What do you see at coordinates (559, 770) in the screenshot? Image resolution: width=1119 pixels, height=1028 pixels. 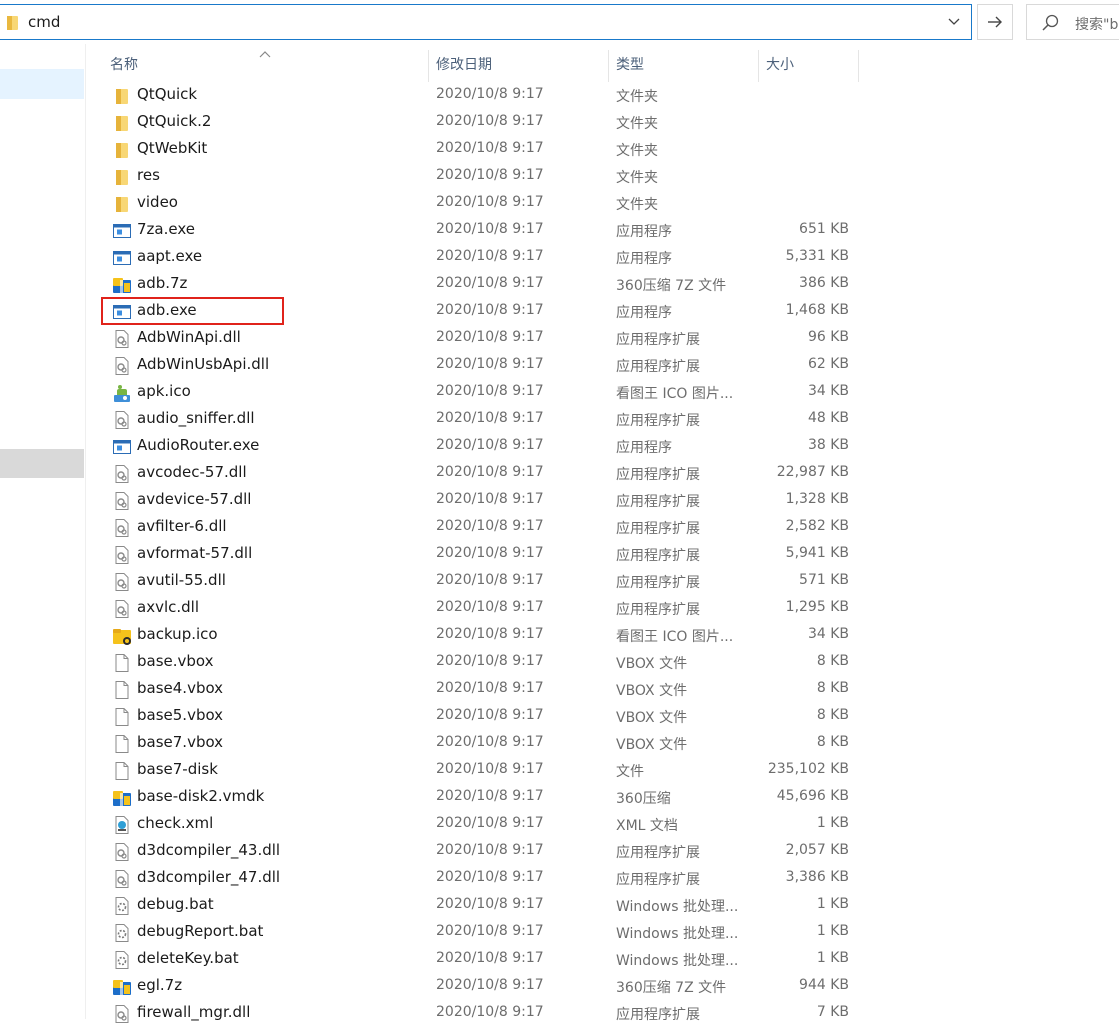 I see `file-row: base7-disk 2020/10/8 9:17 文件 235,102 KB` at bounding box center [559, 770].